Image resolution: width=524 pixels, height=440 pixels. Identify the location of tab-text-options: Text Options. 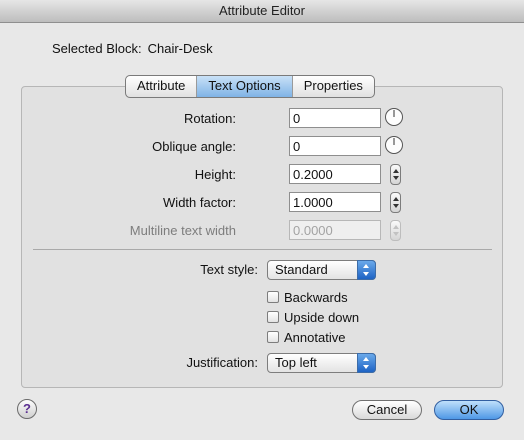
(245, 86).